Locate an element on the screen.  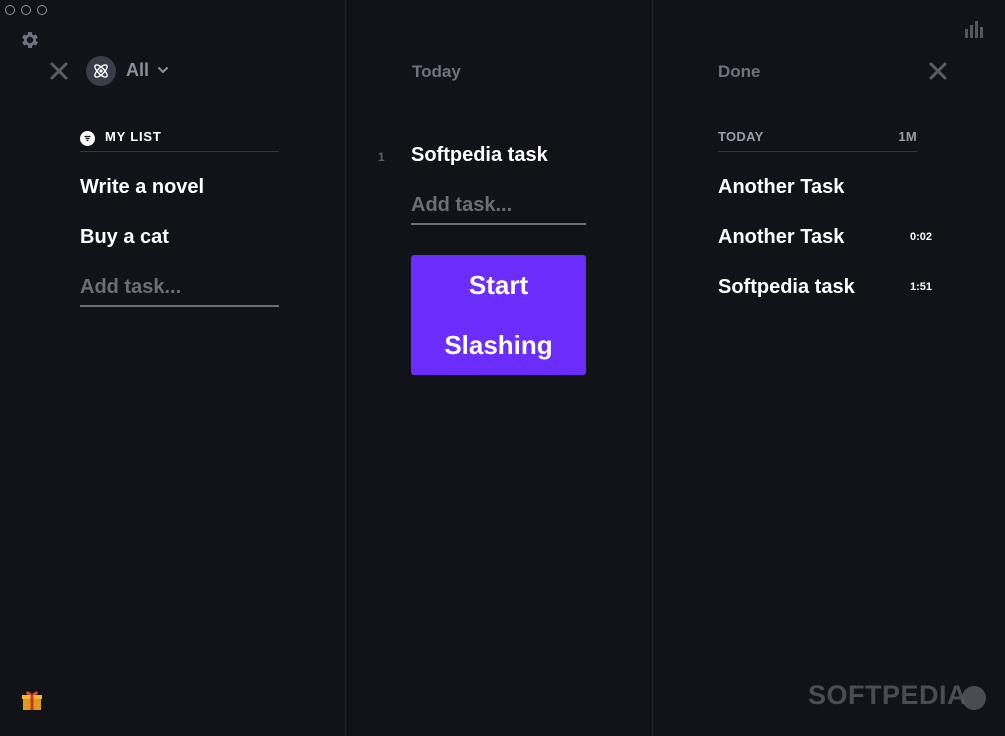
done-section-total: 1M is located at coordinates (907, 136).